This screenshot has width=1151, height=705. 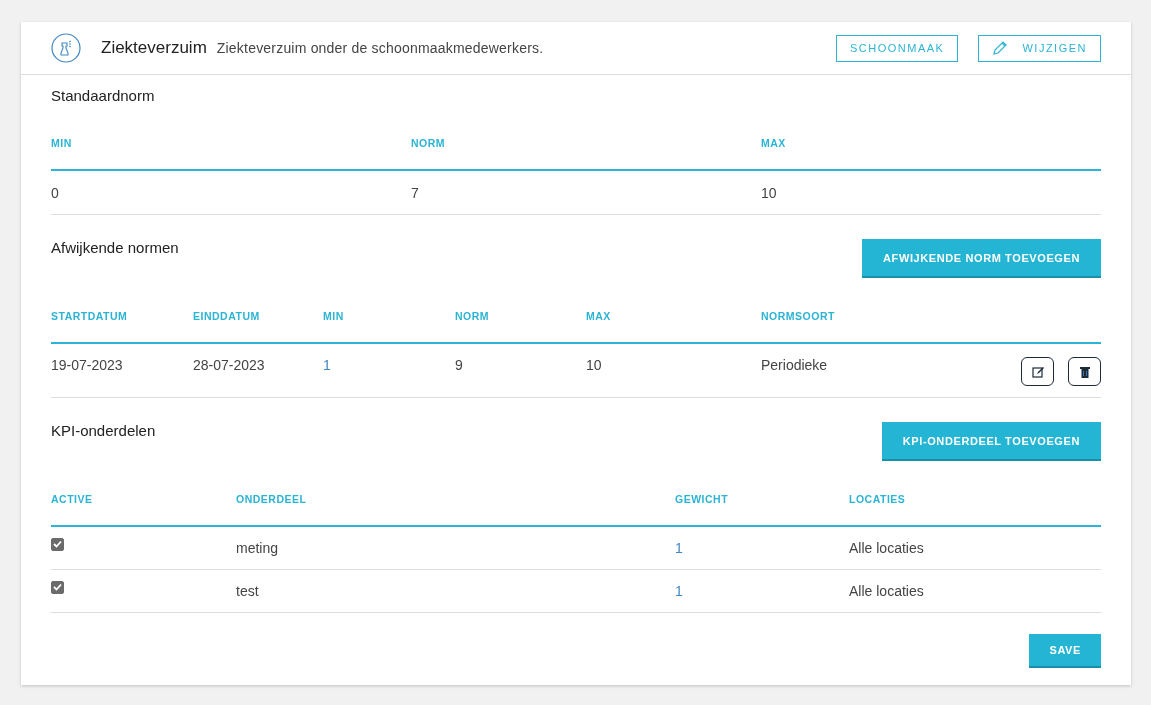 What do you see at coordinates (103, 431) in the screenshot?
I see `section-title: KPI-onderdelen` at bounding box center [103, 431].